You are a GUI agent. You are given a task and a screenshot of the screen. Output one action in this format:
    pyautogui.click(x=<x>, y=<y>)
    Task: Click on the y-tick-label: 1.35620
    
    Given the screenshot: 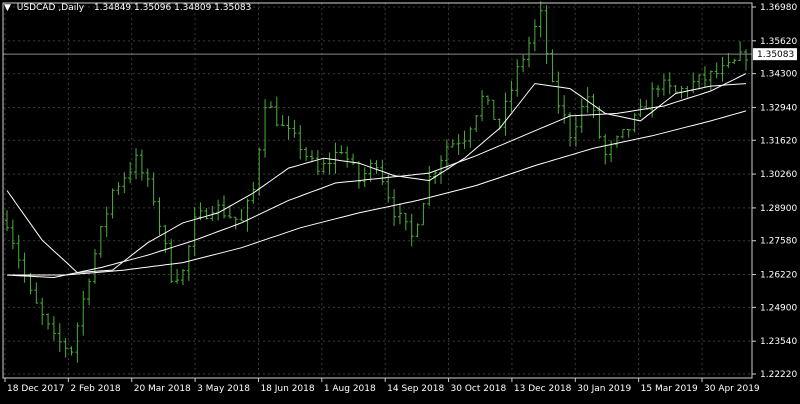 What is the action you would take?
    pyautogui.click(x=778, y=42)
    